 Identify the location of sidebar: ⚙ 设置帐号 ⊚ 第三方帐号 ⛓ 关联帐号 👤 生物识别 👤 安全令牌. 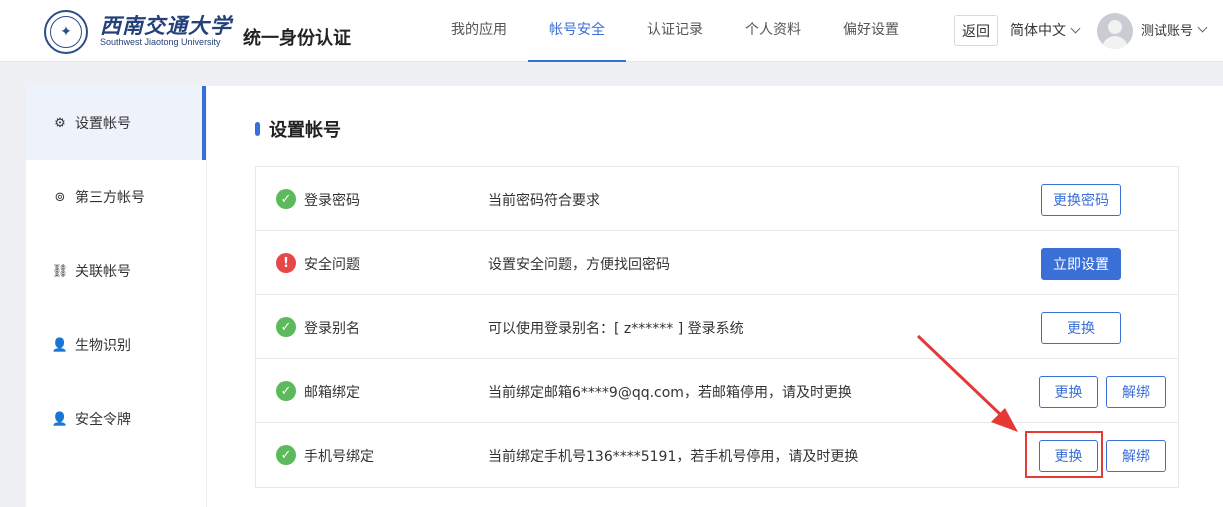
(116, 296).